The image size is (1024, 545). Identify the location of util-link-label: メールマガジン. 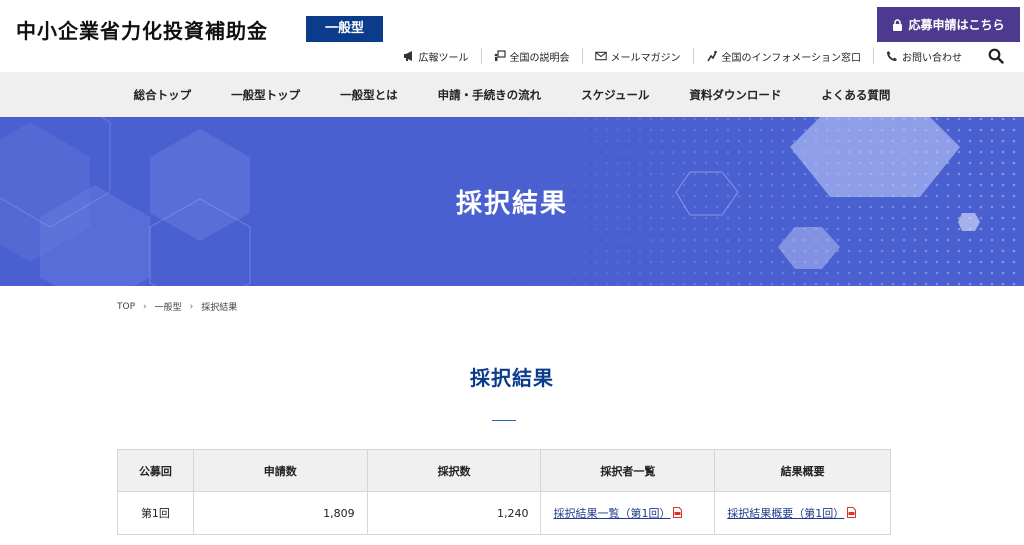
(645, 58).